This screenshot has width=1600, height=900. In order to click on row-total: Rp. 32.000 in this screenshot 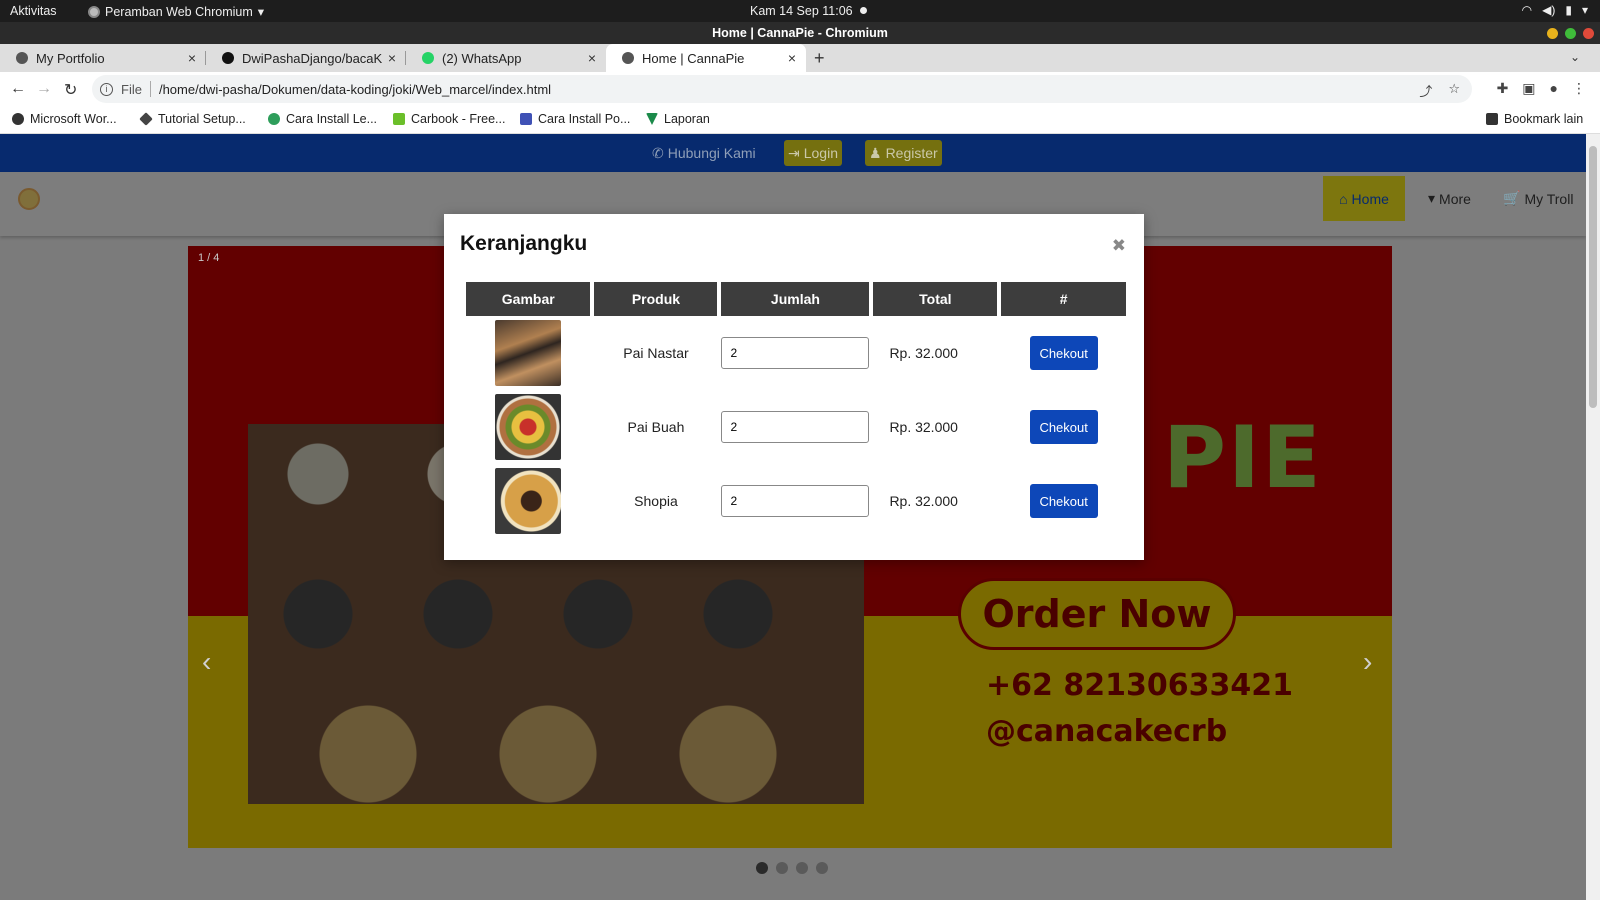, I will do `click(923, 427)`.